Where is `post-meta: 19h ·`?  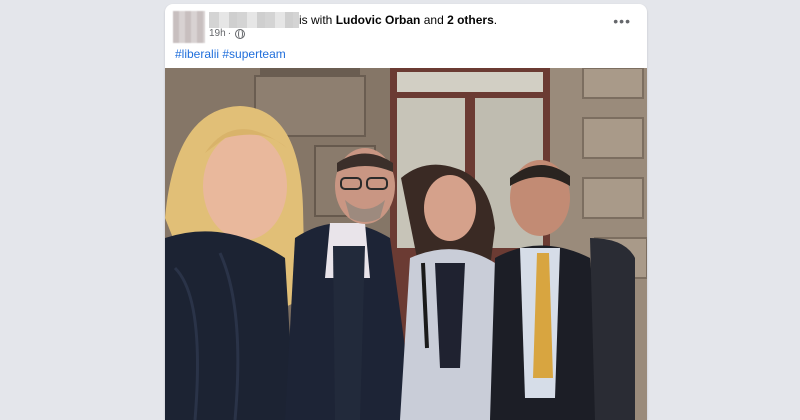
post-meta: 19h · is located at coordinates (227, 34).